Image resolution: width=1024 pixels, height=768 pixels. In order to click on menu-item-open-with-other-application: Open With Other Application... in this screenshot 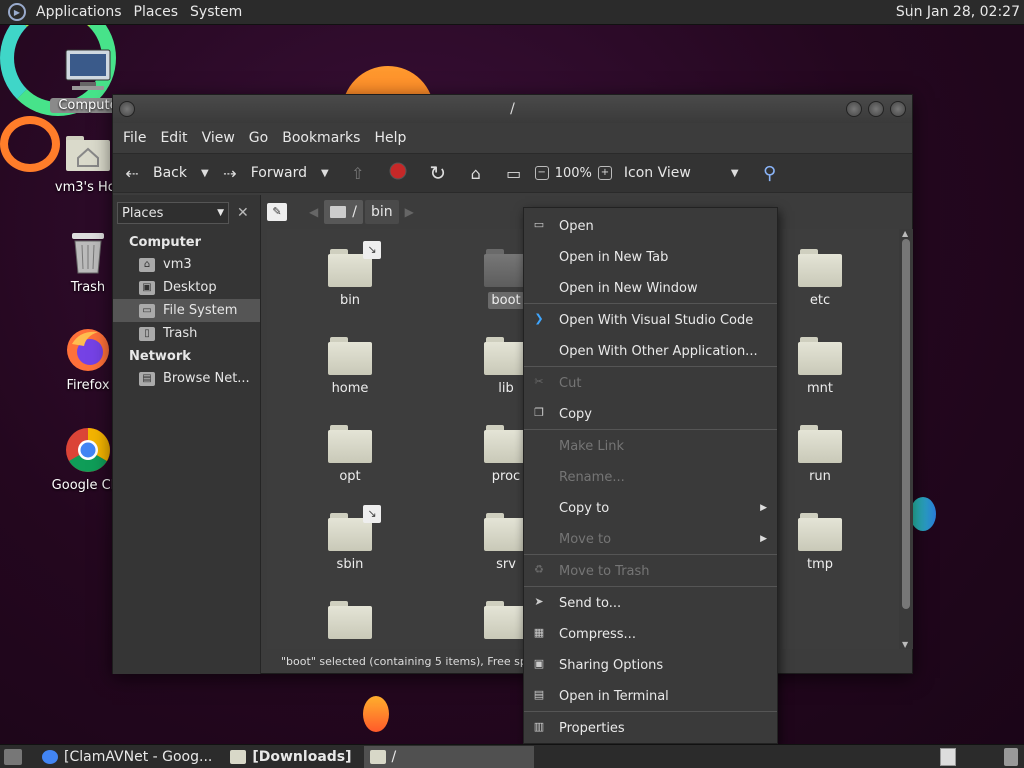, I will do `click(650, 351)`.